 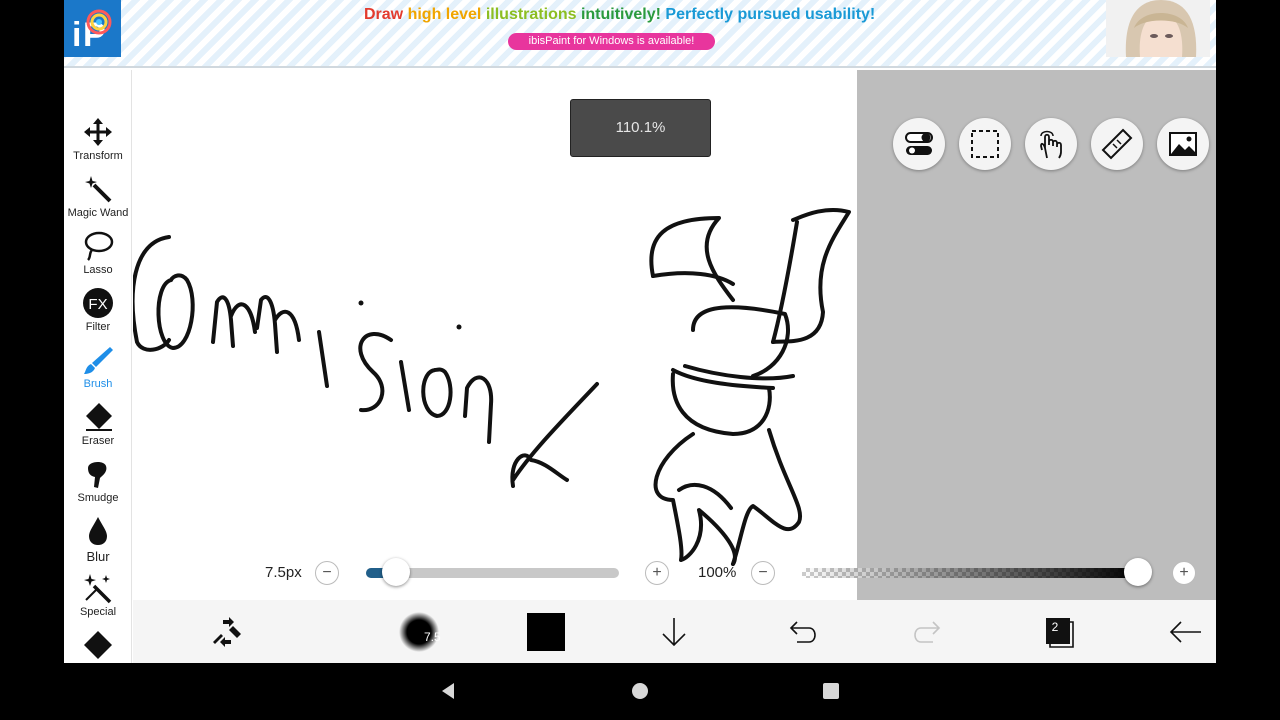 I want to click on eraser-icon, so click(x=99, y=417).